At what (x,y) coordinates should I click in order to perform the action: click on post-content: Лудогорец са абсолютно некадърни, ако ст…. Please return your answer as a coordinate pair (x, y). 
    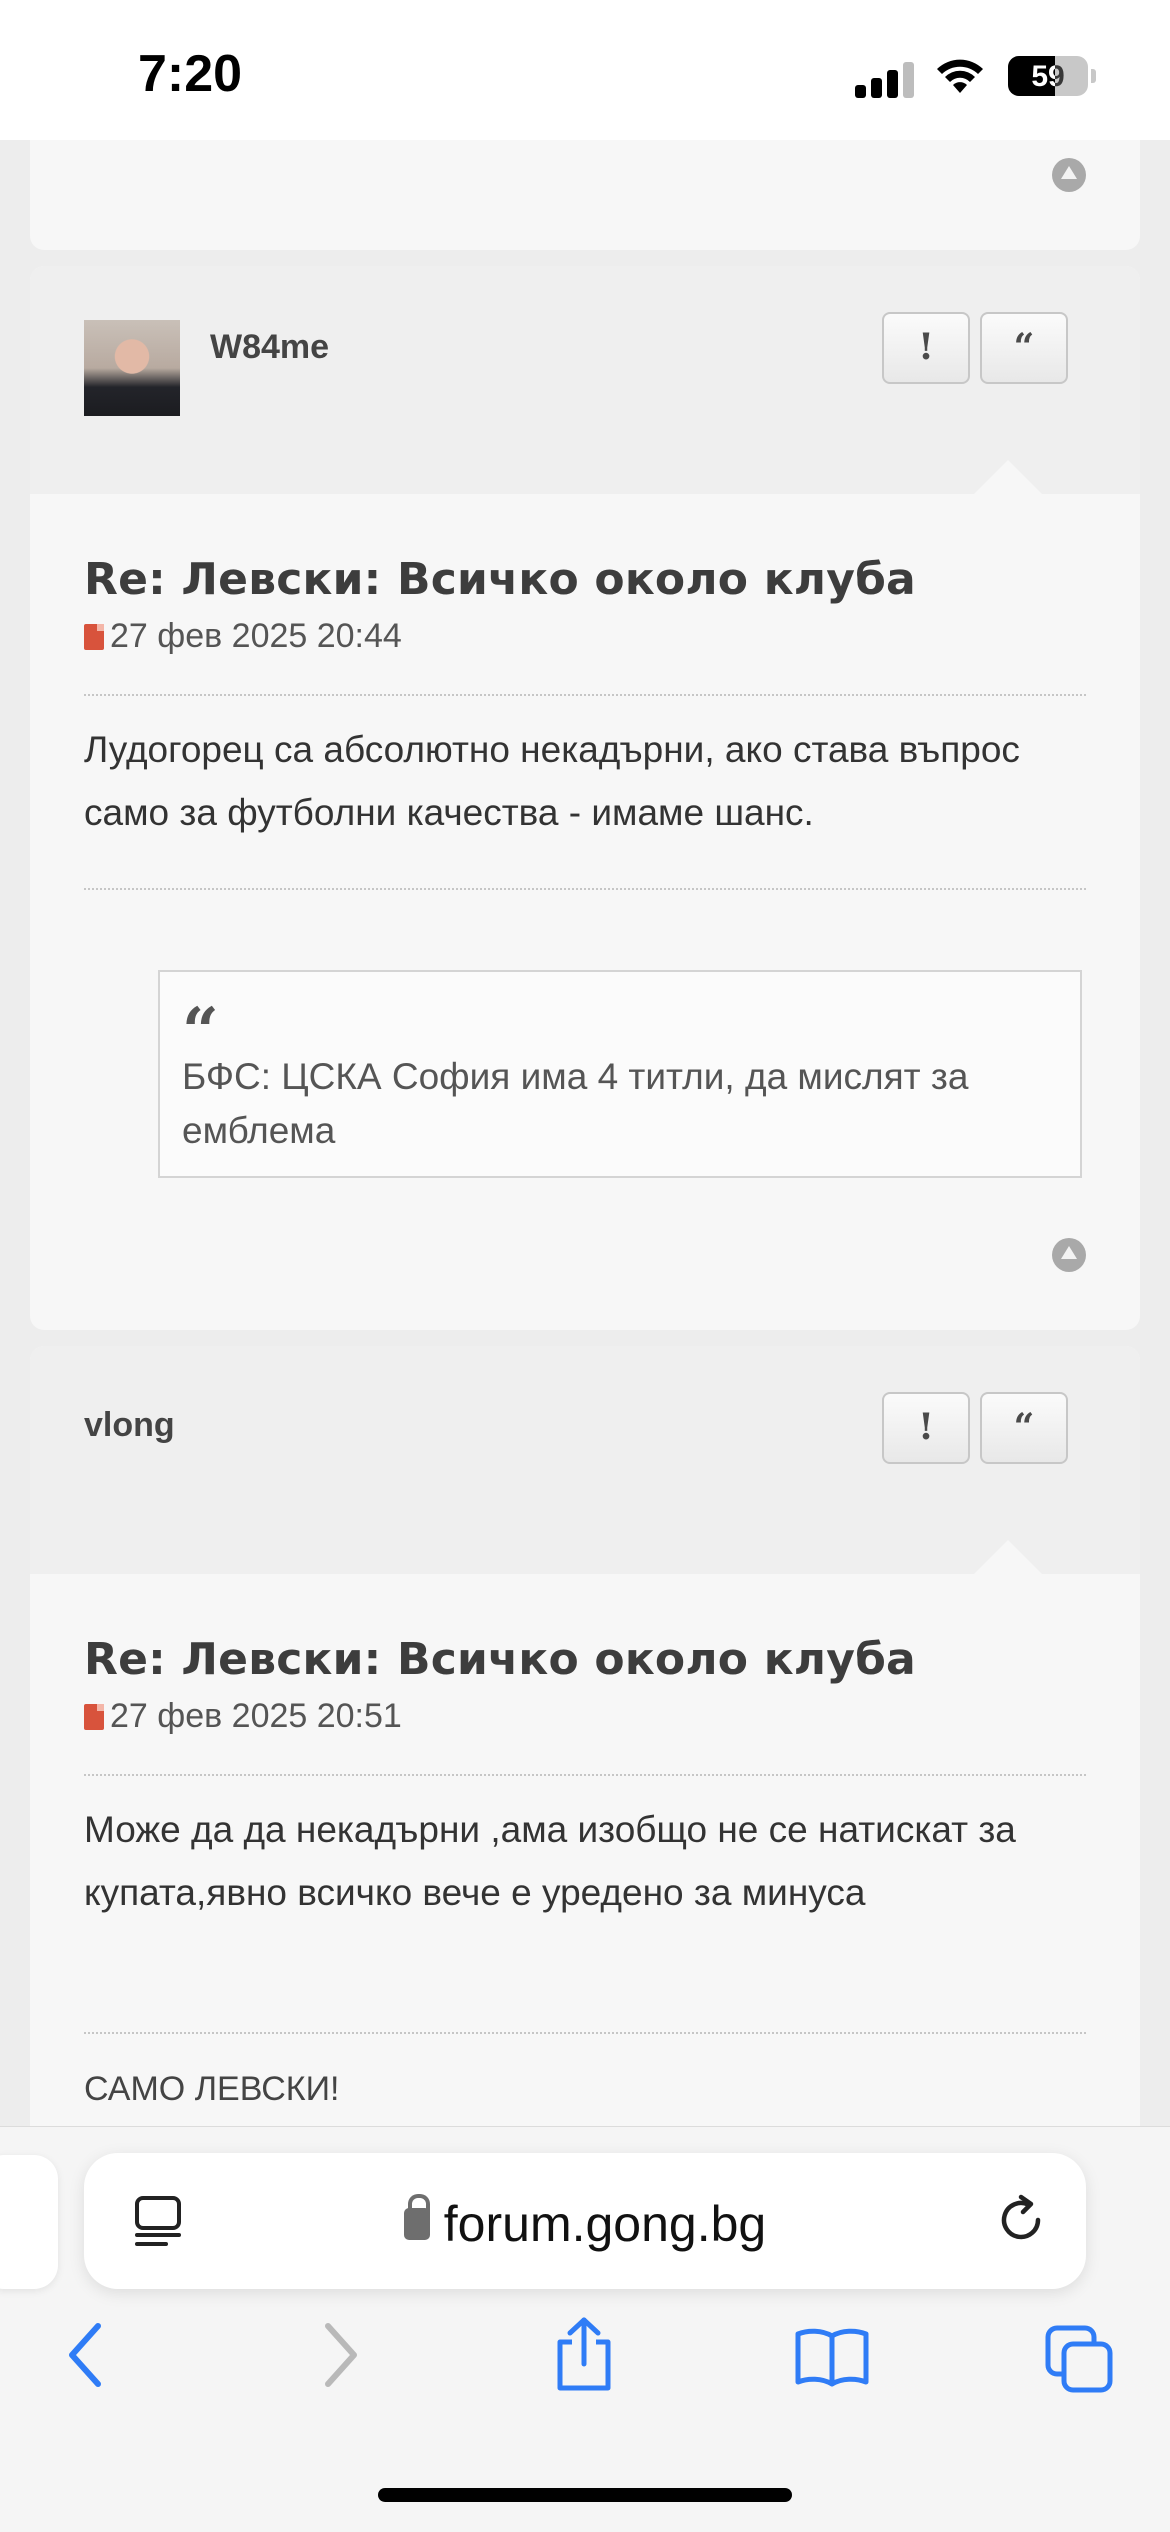
    Looking at the image, I should click on (552, 781).